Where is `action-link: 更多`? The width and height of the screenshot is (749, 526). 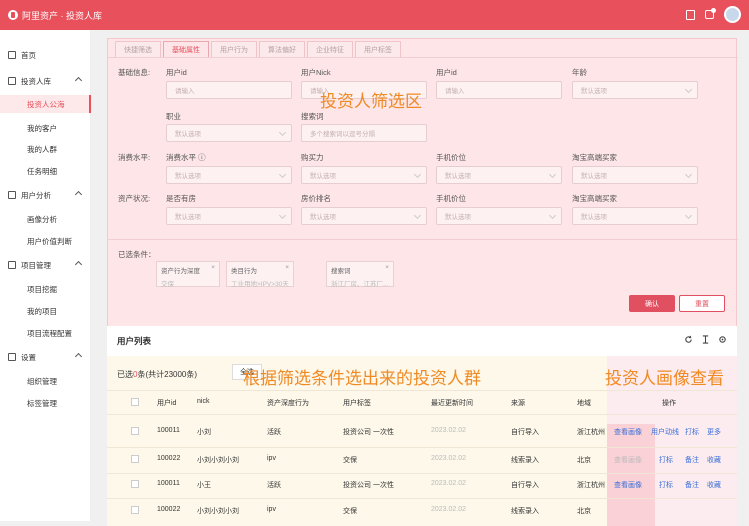 action-link: 更多 is located at coordinates (714, 432).